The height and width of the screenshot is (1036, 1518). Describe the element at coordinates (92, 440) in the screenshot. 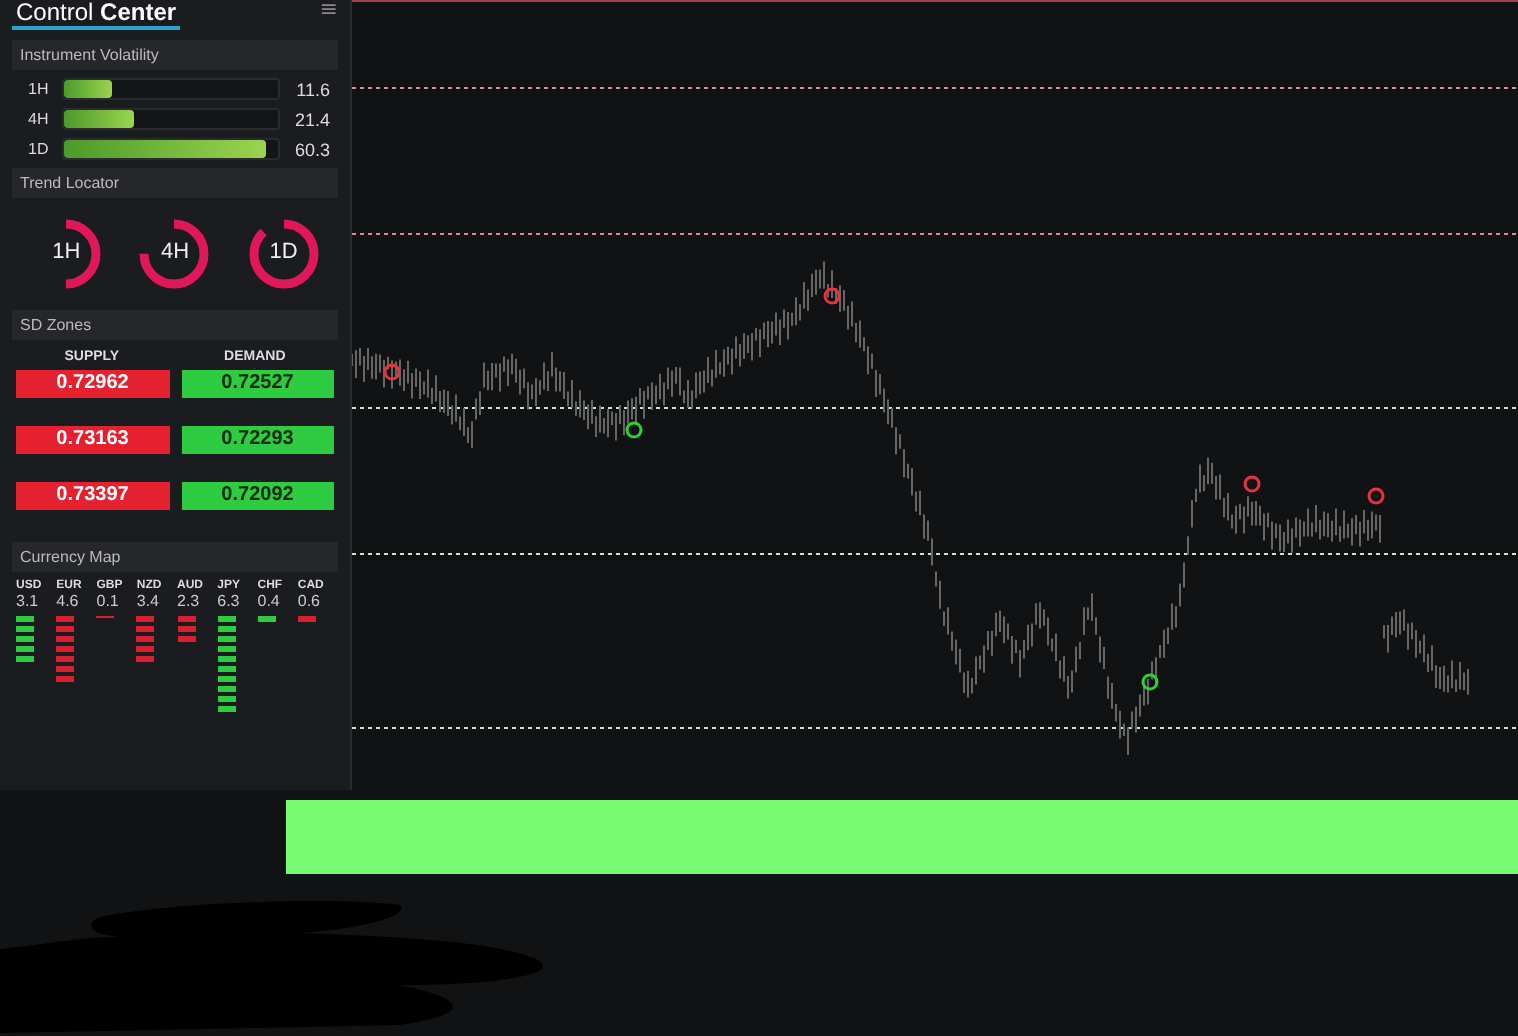

I see `supply-value: 0.73163` at that location.